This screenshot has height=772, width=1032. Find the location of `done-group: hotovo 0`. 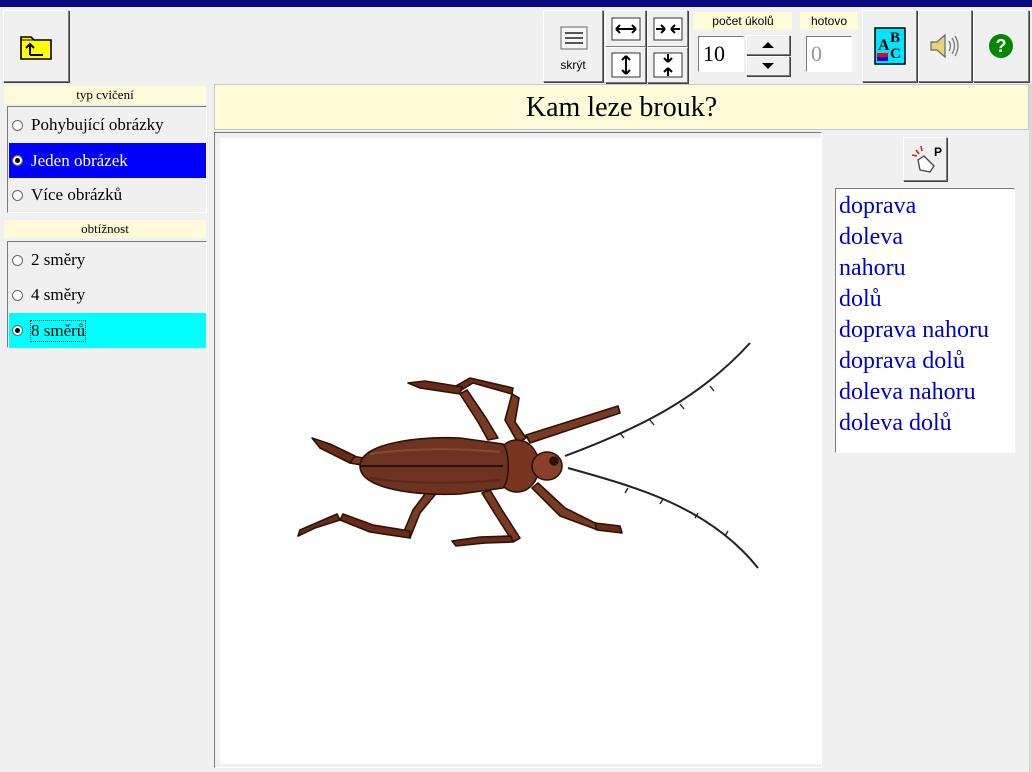

done-group: hotovo 0 is located at coordinates (829, 46).